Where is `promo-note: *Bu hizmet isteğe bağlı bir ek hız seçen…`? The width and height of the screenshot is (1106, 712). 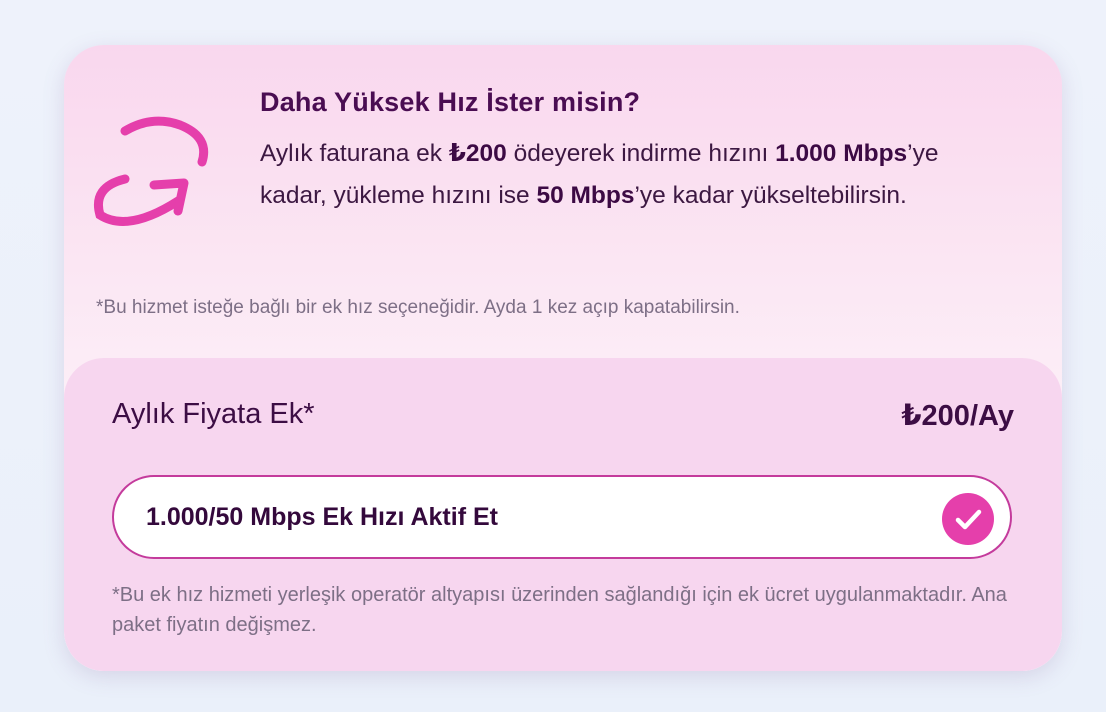 promo-note: *Bu hizmet isteğe bağlı bir ek hız seçen… is located at coordinates (418, 307).